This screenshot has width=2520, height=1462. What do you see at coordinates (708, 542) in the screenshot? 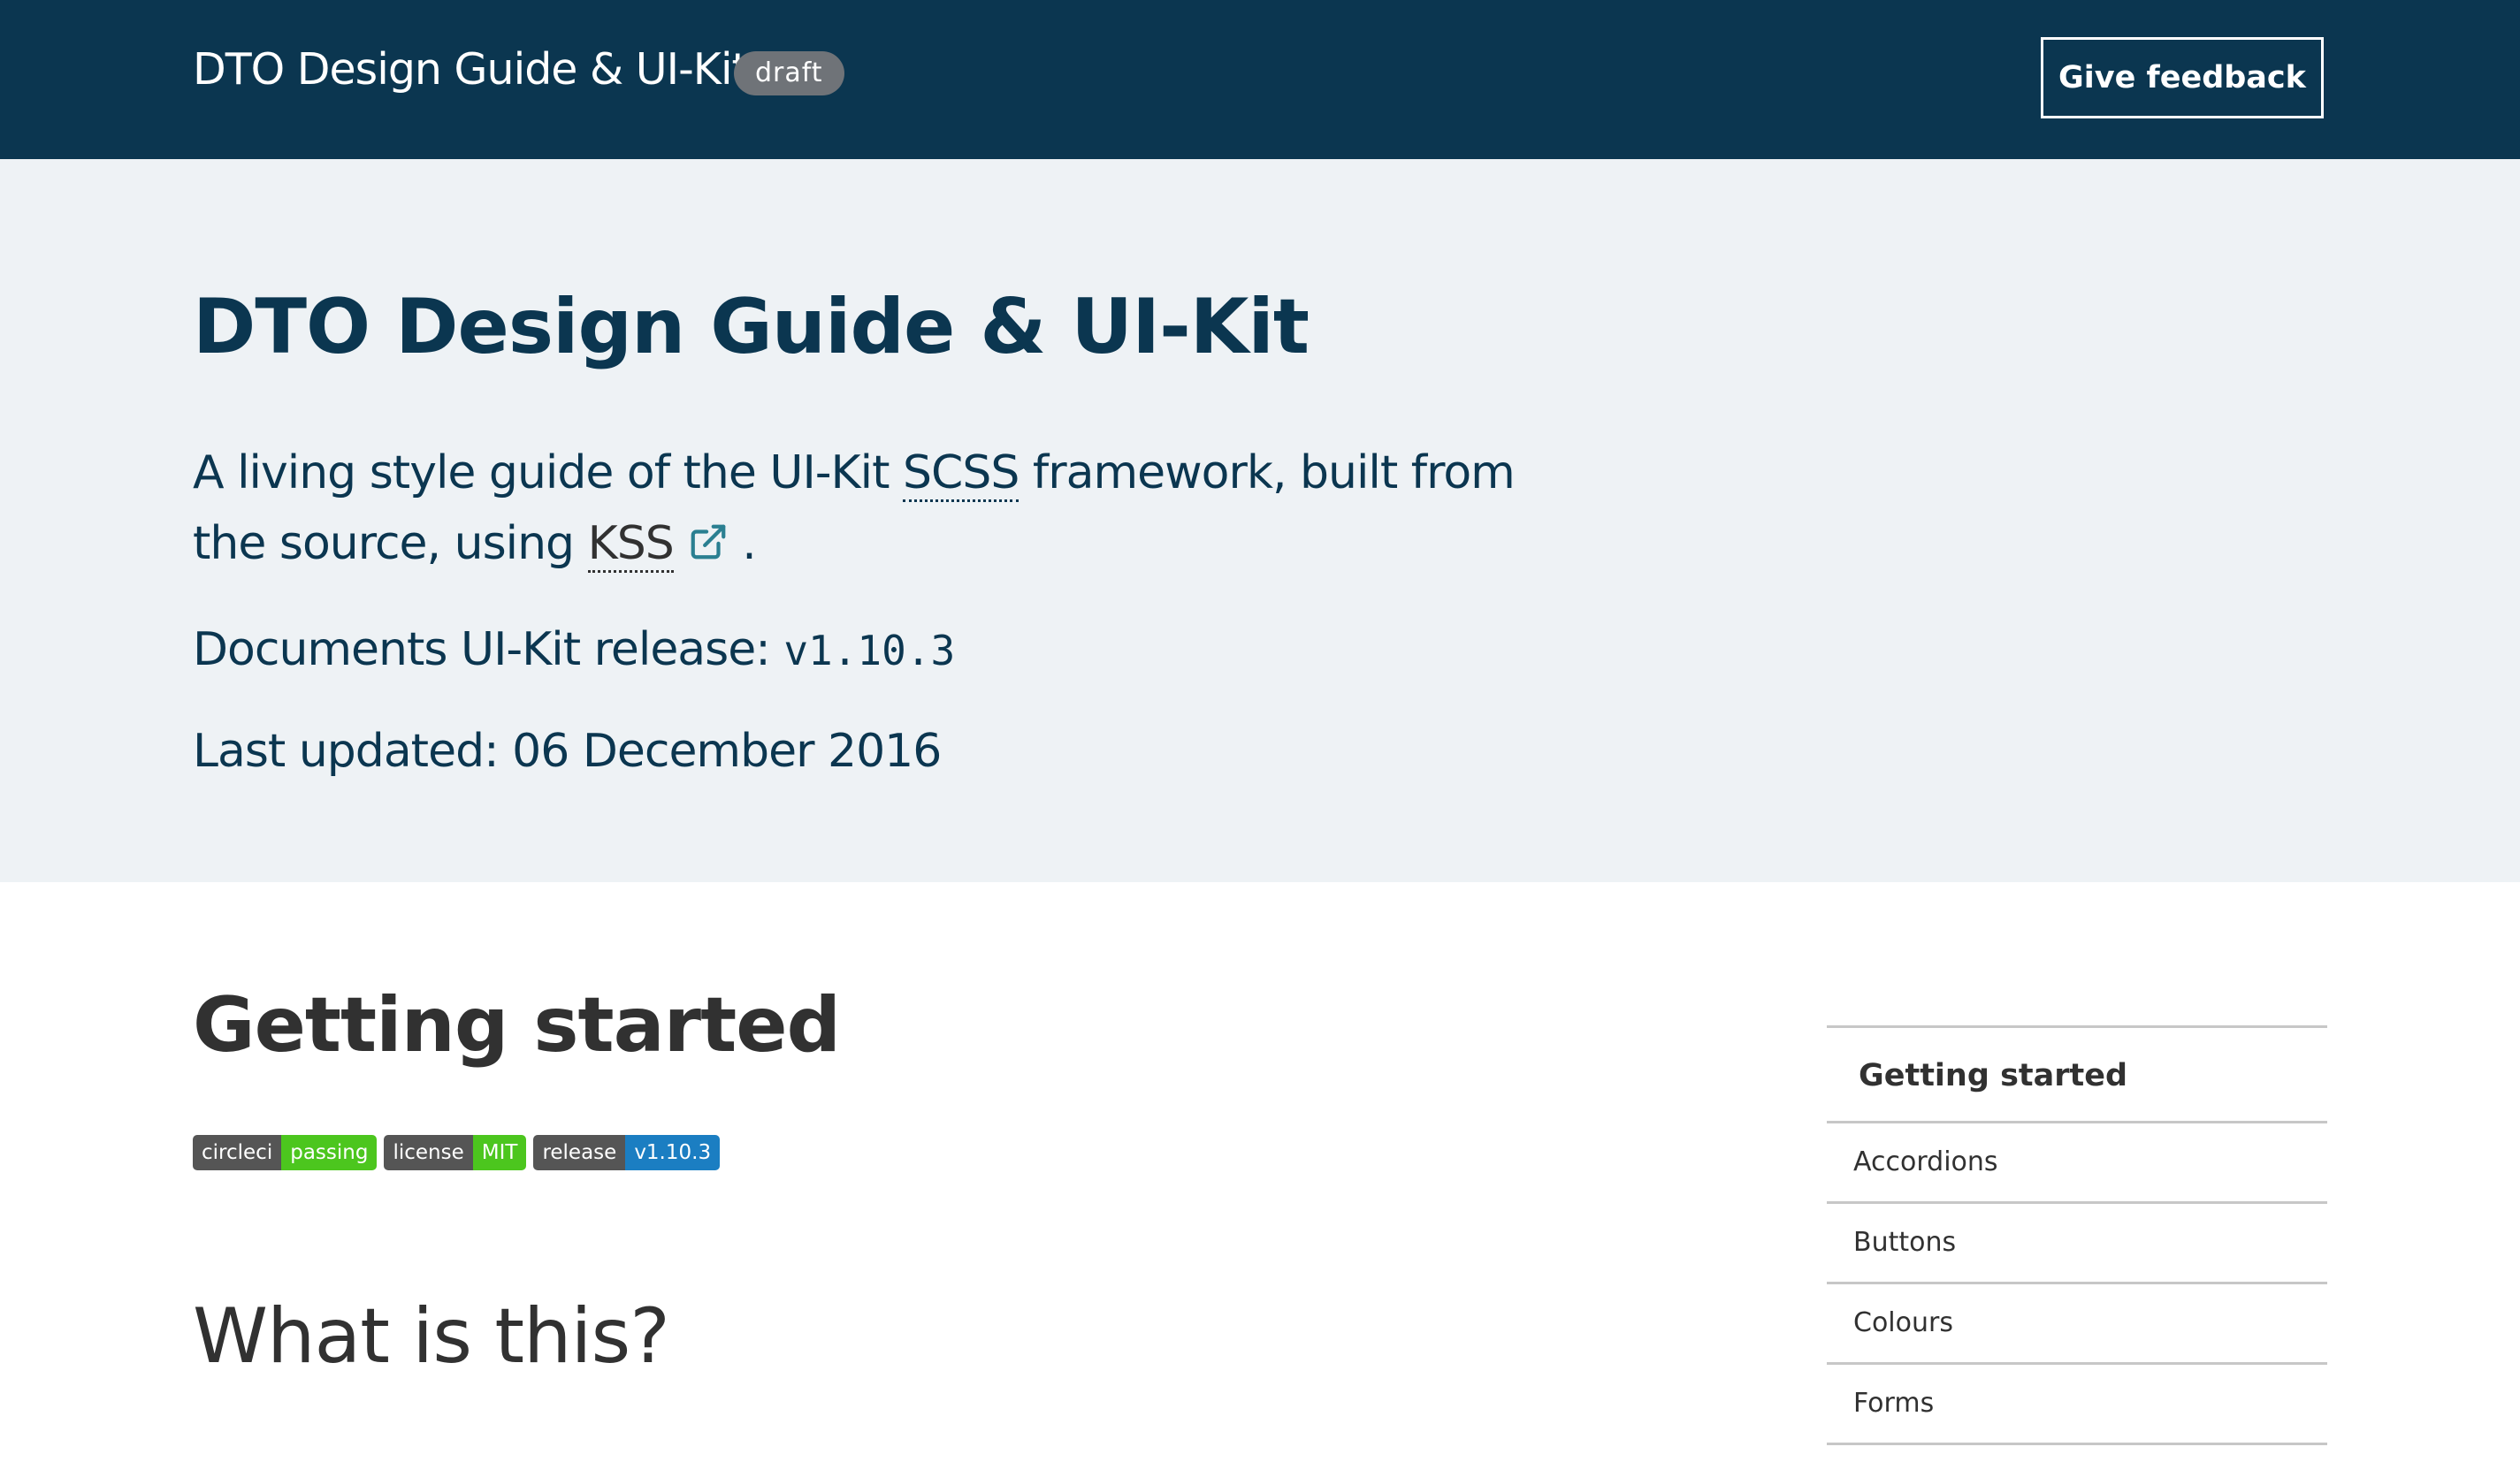
I see `external-link-icon` at bounding box center [708, 542].